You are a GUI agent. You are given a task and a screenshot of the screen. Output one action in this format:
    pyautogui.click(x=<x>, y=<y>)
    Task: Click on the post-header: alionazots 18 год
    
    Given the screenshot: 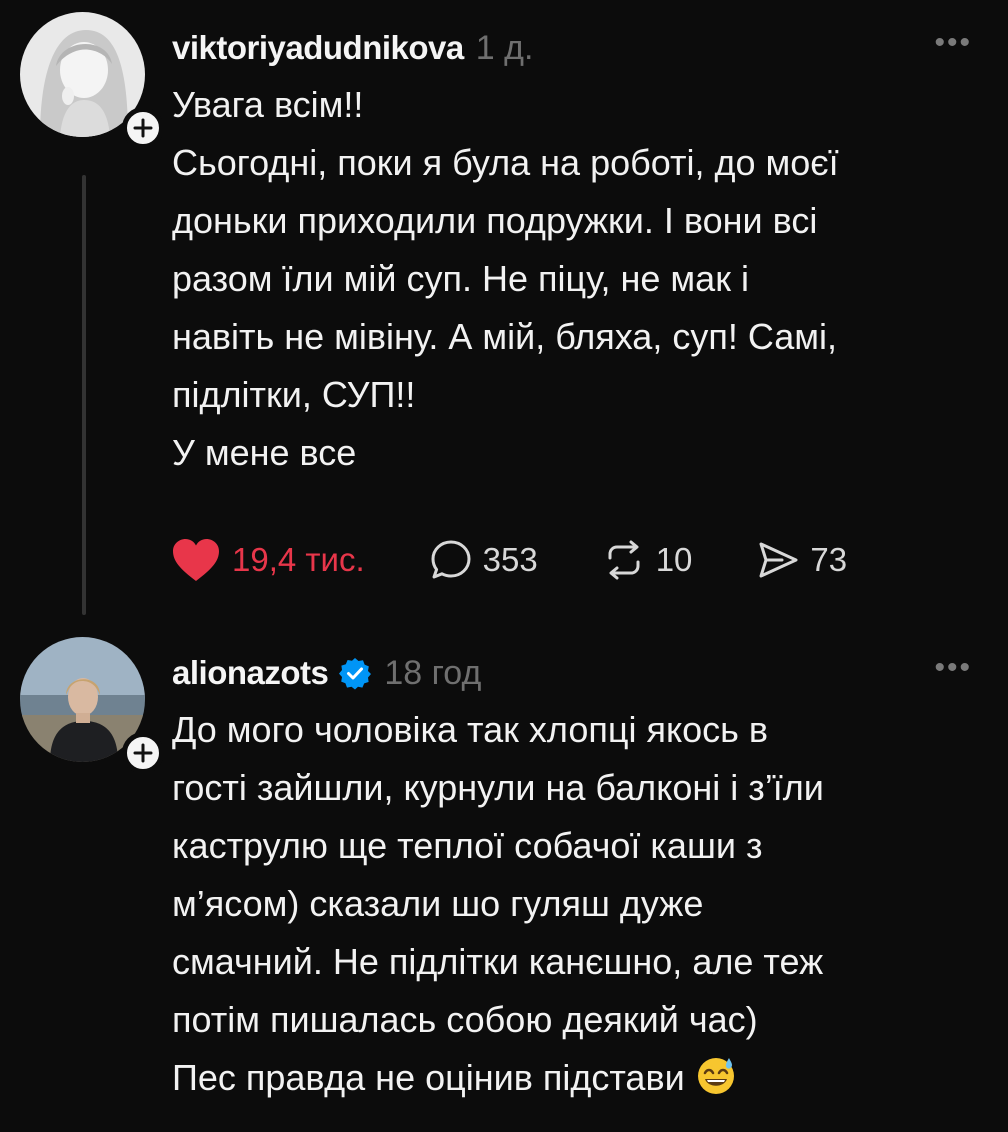 What is the action you would take?
    pyautogui.click(x=326, y=673)
    